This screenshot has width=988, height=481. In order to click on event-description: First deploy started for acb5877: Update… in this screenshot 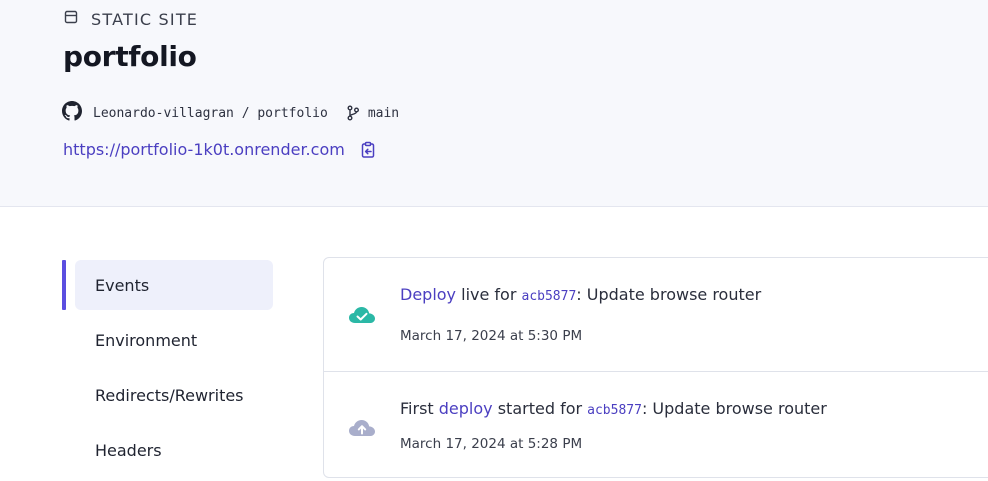, I will do `click(613, 408)`.